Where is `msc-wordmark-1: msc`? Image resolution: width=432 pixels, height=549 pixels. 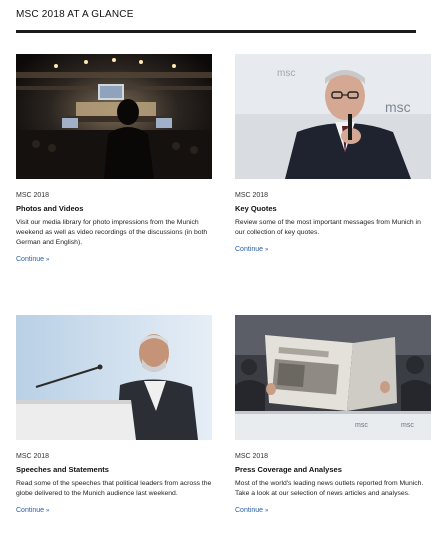
msc-wordmark-1: msc is located at coordinates (286, 73).